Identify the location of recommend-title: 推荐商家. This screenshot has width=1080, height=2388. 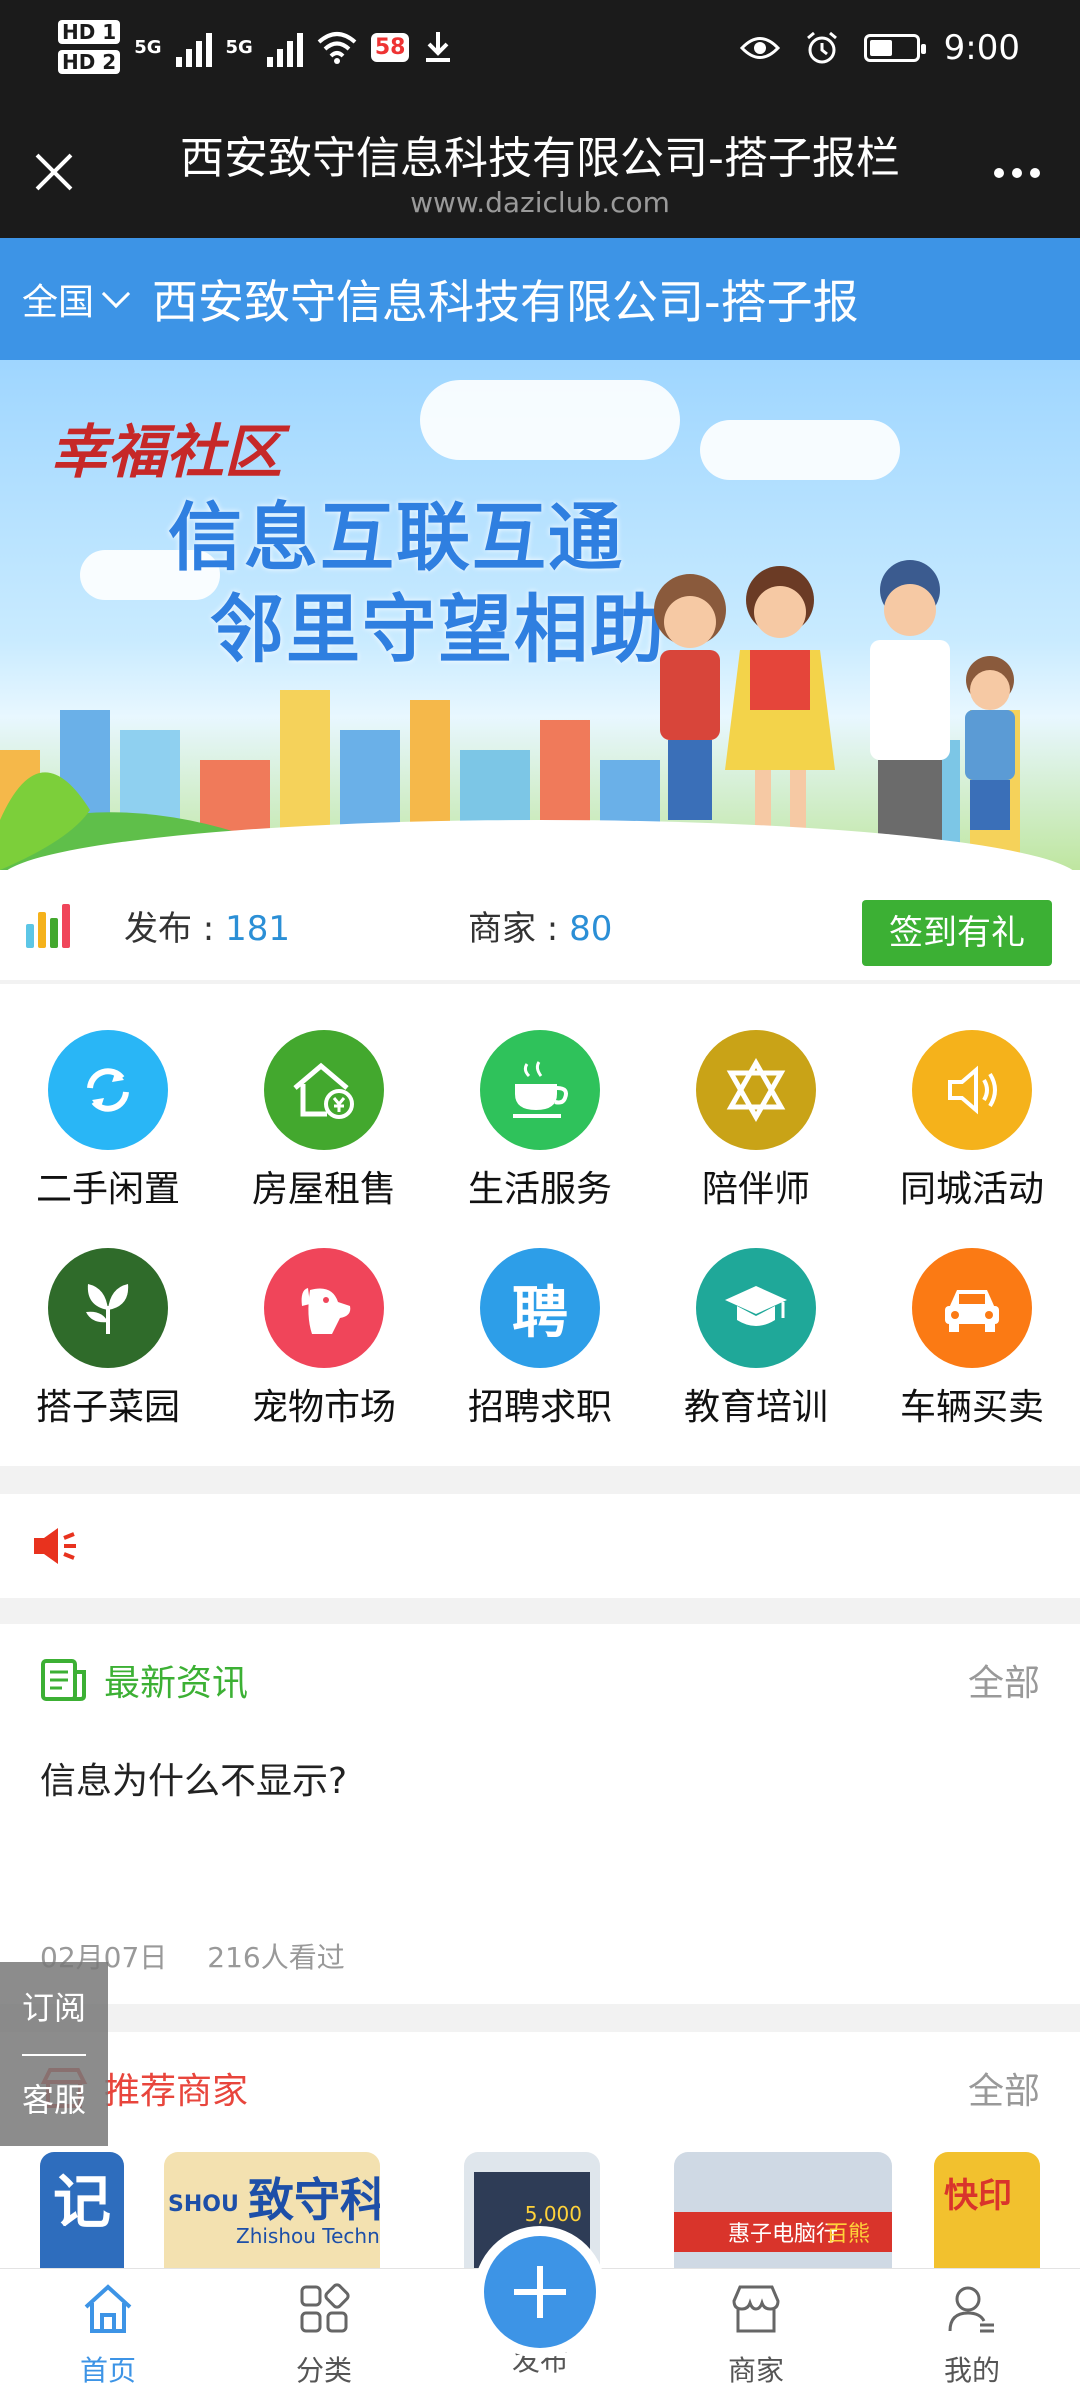
(176, 2091).